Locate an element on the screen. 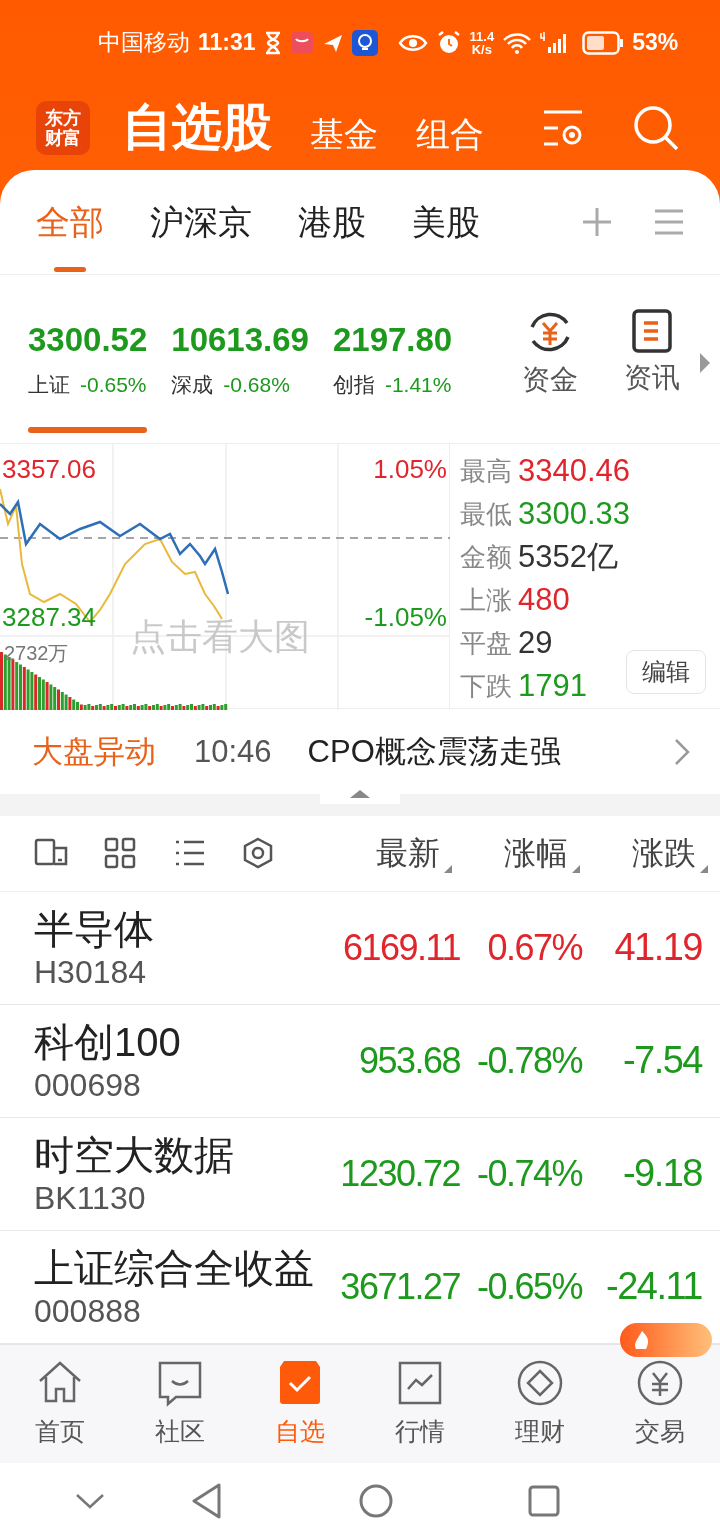  stat-label: 下跌 is located at coordinates (486, 686).